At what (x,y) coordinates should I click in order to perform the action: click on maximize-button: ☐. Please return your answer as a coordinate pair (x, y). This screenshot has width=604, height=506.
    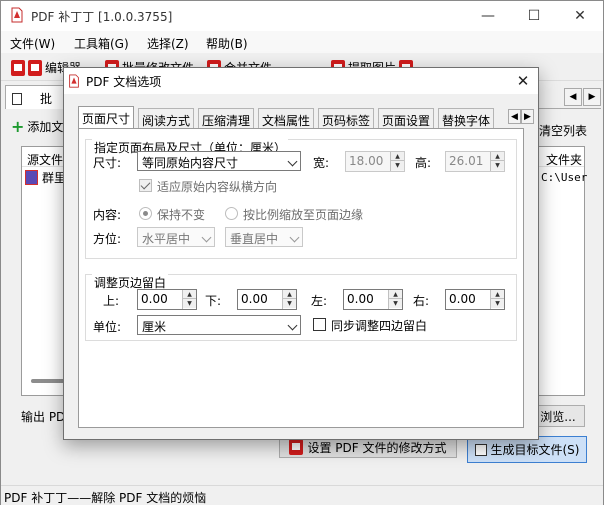
    Looking at the image, I should click on (534, 16).